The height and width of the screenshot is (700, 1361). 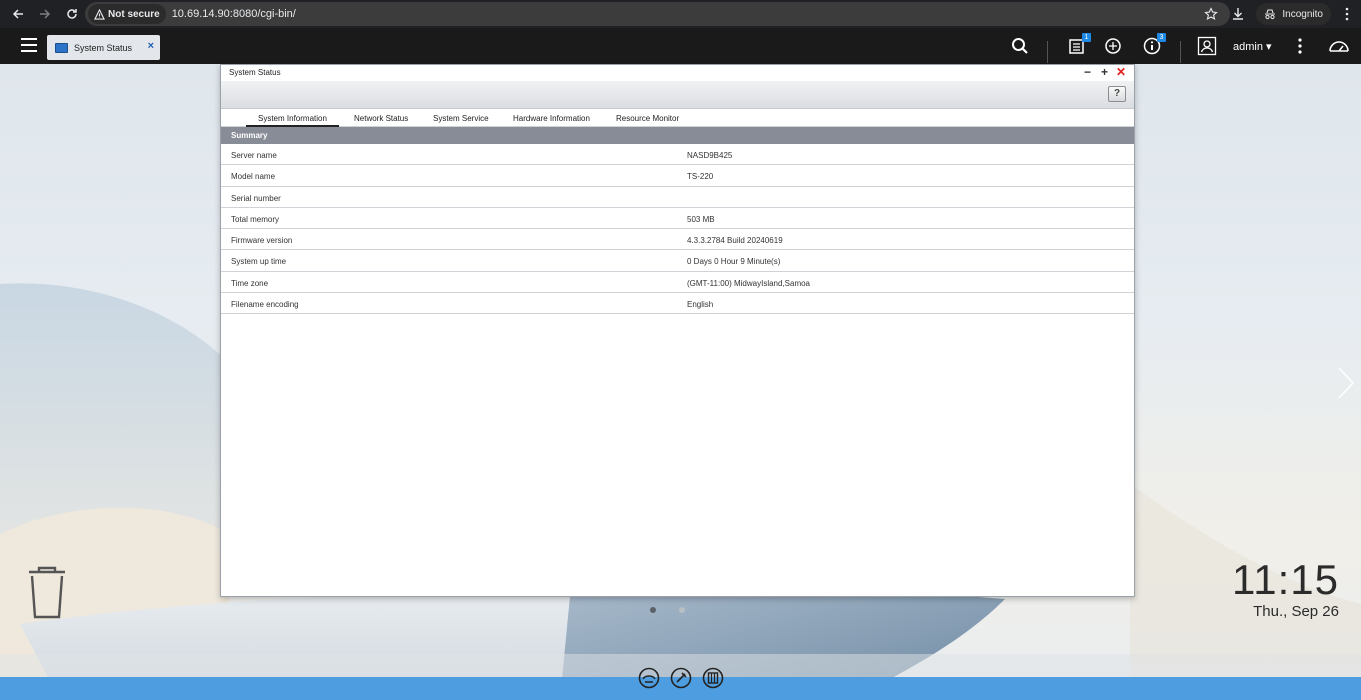 What do you see at coordinates (1087, 72) in the screenshot?
I see `minimize-icon: −` at bounding box center [1087, 72].